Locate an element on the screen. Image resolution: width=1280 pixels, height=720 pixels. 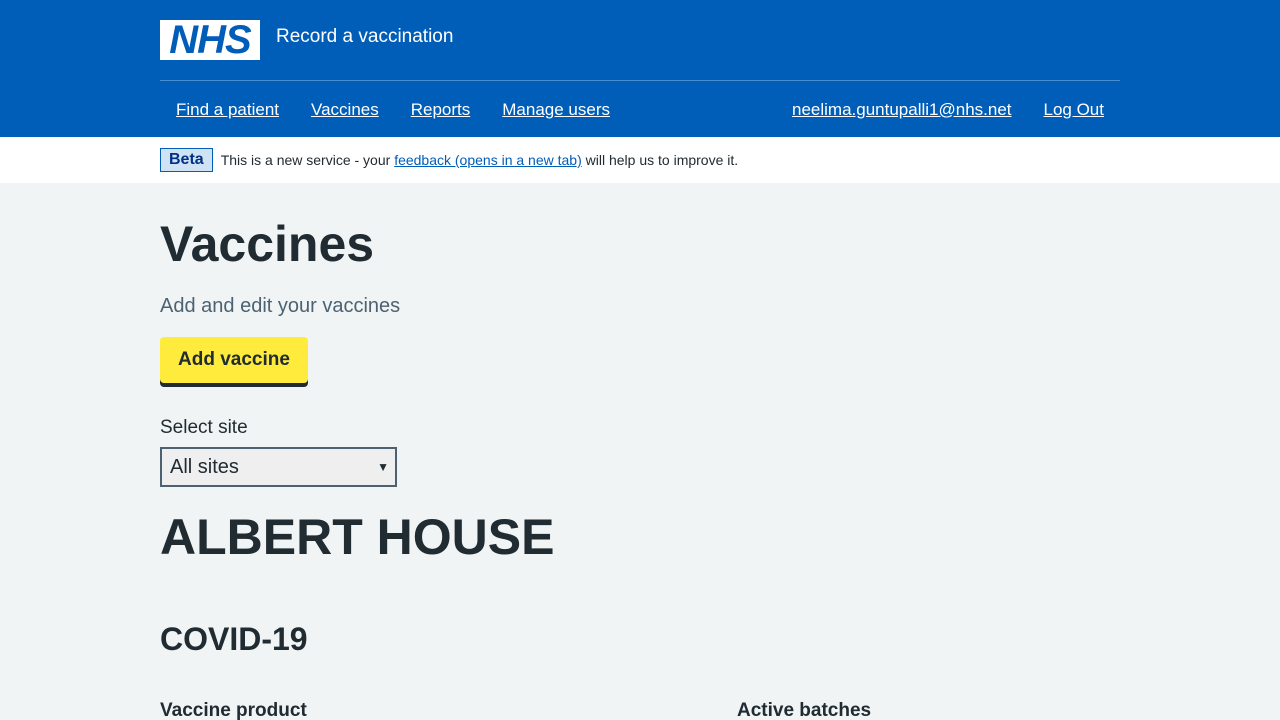
nhs-logo: NHS is located at coordinates (210, 40).